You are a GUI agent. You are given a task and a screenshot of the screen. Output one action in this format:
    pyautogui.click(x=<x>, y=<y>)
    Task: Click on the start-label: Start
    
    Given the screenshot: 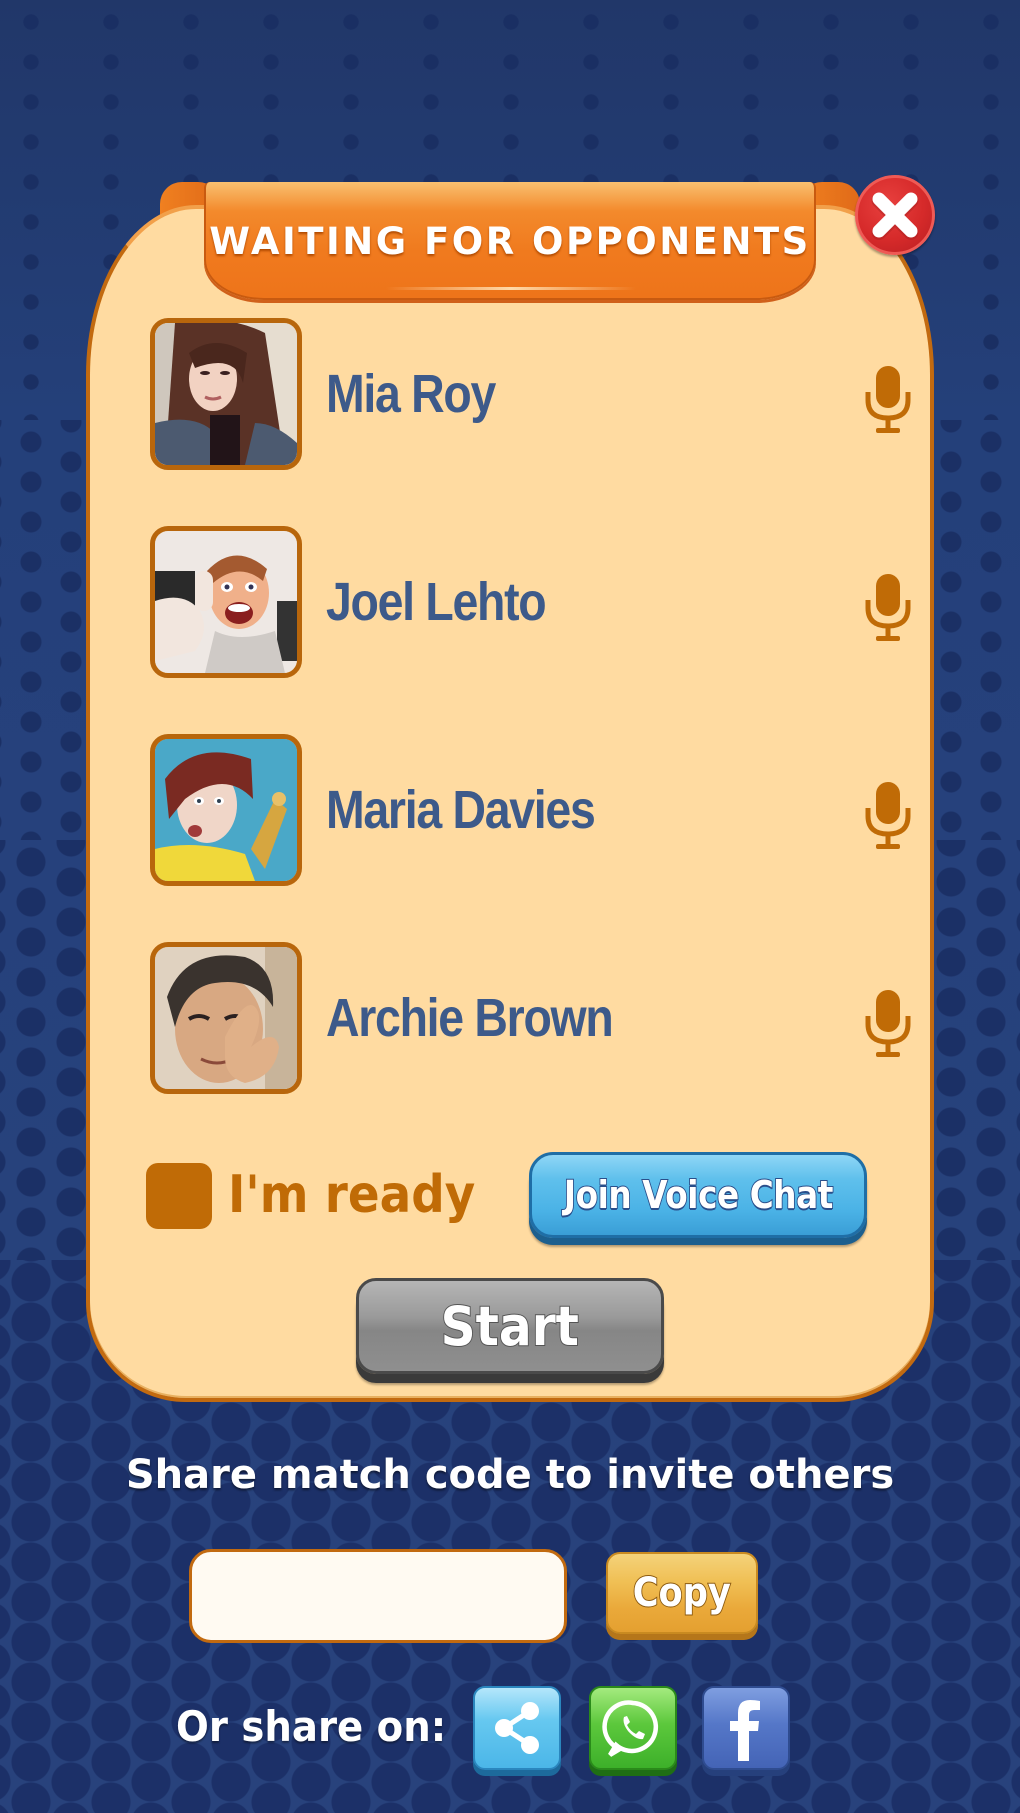 What is the action you would take?
    pyautogui.click(x=510, y=1326)
    